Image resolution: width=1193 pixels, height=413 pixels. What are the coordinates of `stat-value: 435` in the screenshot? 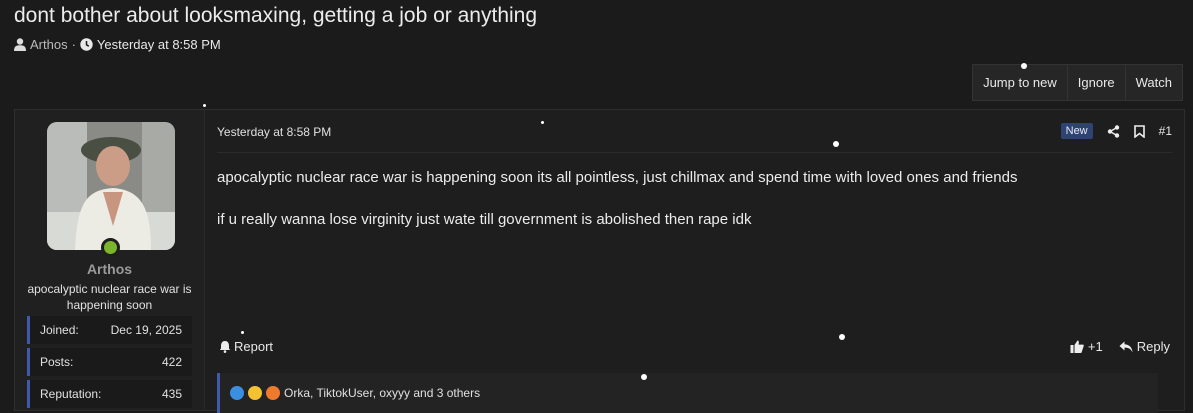 It's located at (171, 394).